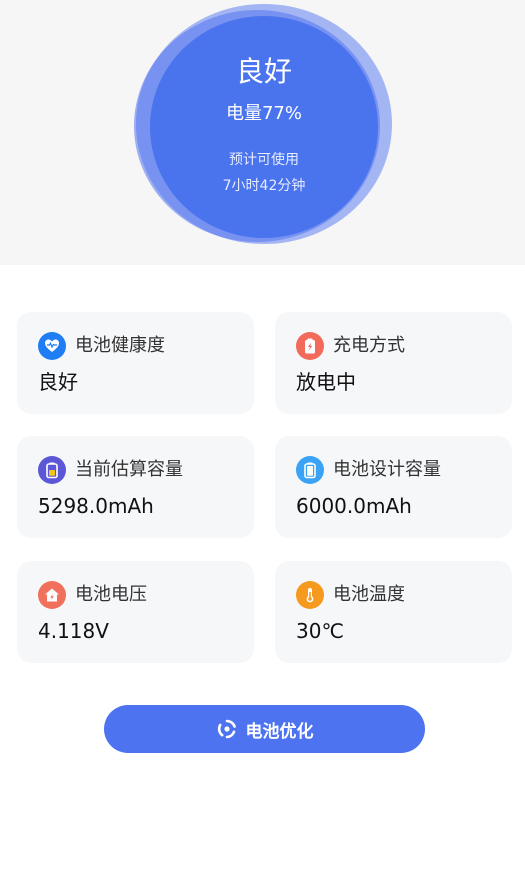 This screenshot has height=886, width=525. Describe the element at coordinates (58, 382) in the screenshot. I see `card-value: 良好` at that location.